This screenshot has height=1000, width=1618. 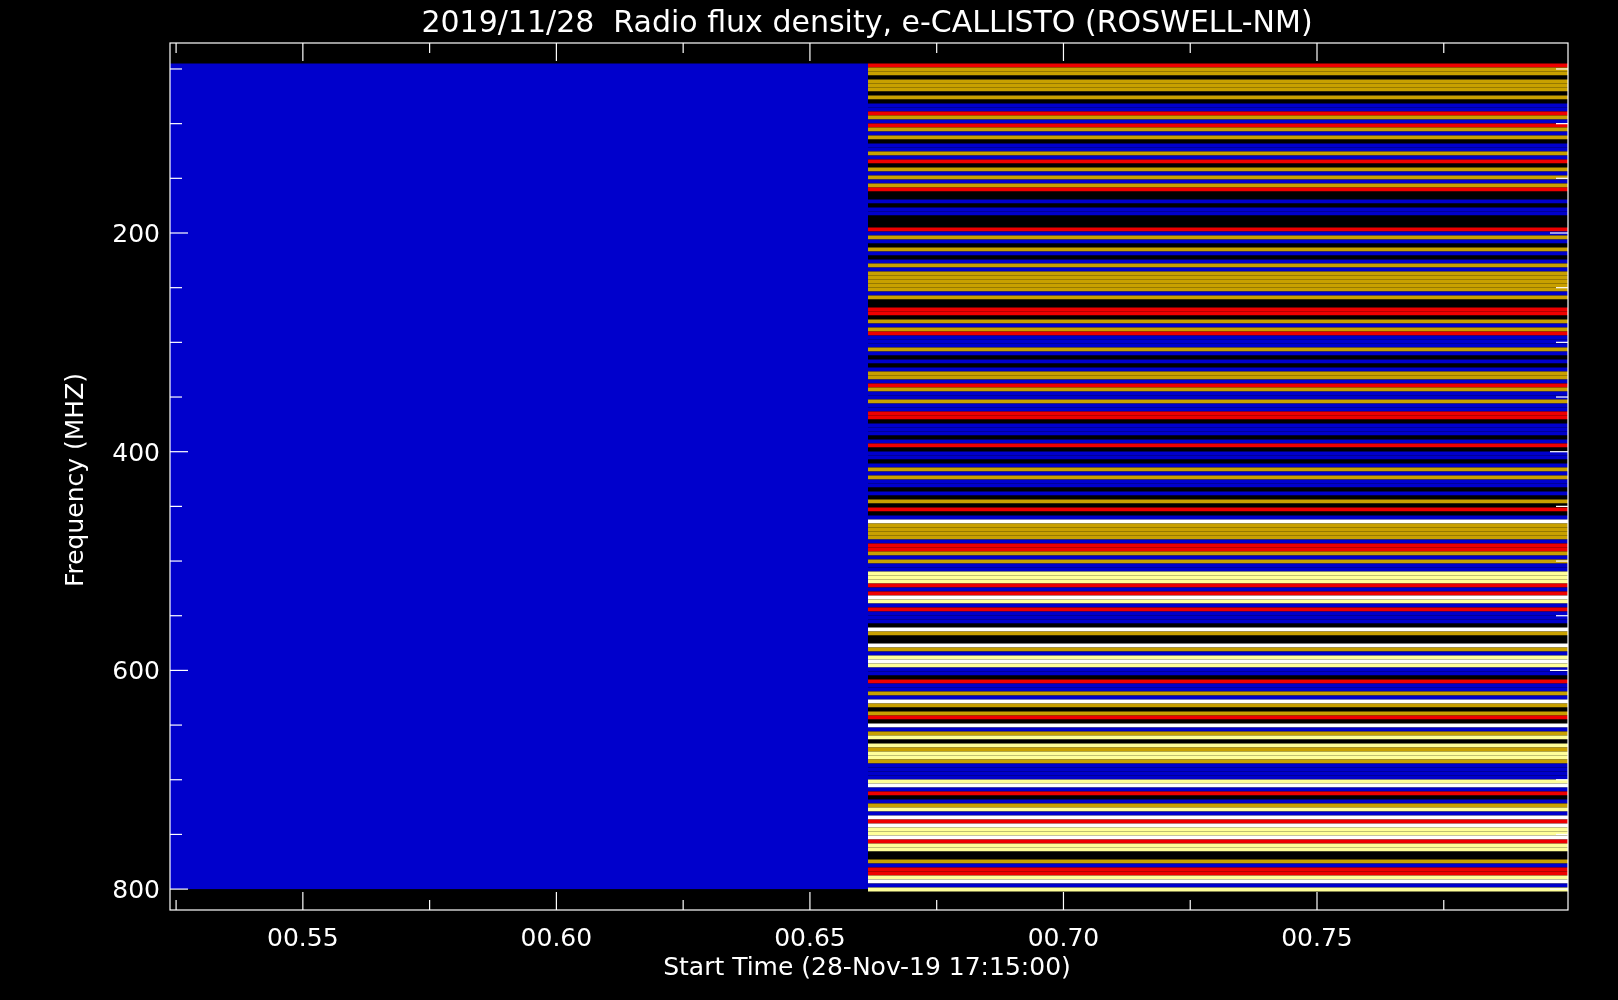 What do you see at coordinates (867, 21) in the screenshot?
I see `chart-title: 2019/11/28 Radio flux density, e-CALLISTO (ROSWELL-NM)` at bounding box center [867, 21].